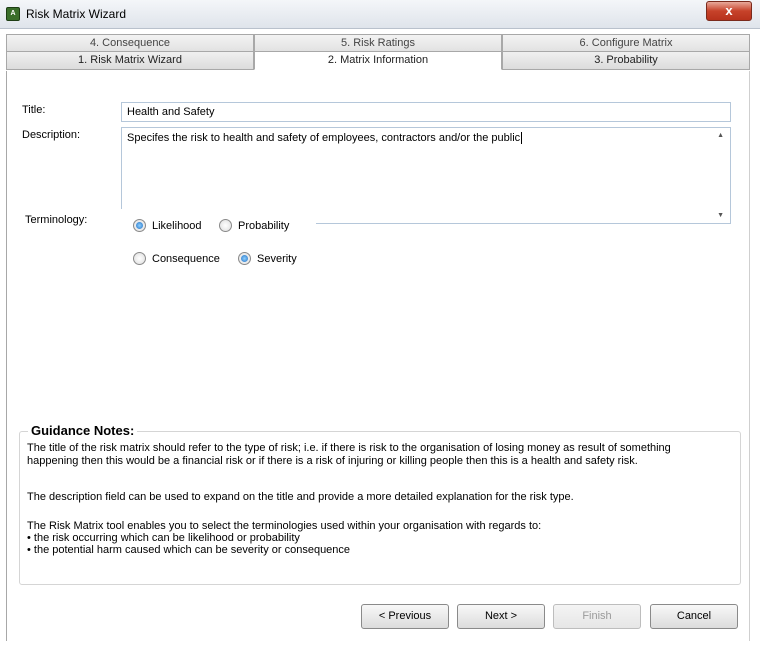  What do you see at coordinates (56, 220) in the screenshot?
I see `terminology-label: Terminology:` at bounding box center [56, 220].